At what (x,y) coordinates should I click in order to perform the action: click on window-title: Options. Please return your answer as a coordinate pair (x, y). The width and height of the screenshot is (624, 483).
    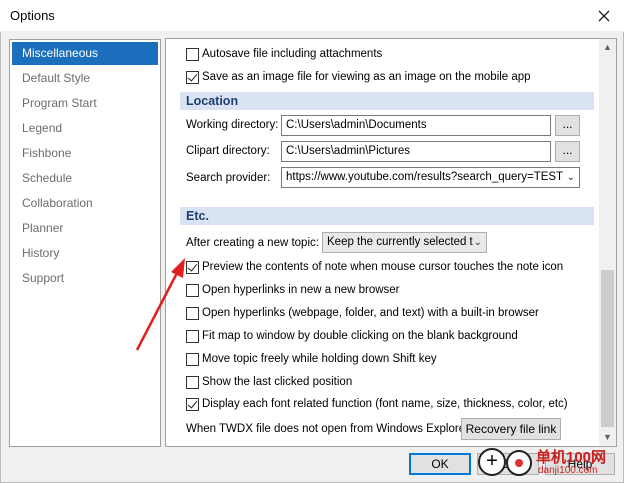
    Looking at the image, I should click on (32, 15).